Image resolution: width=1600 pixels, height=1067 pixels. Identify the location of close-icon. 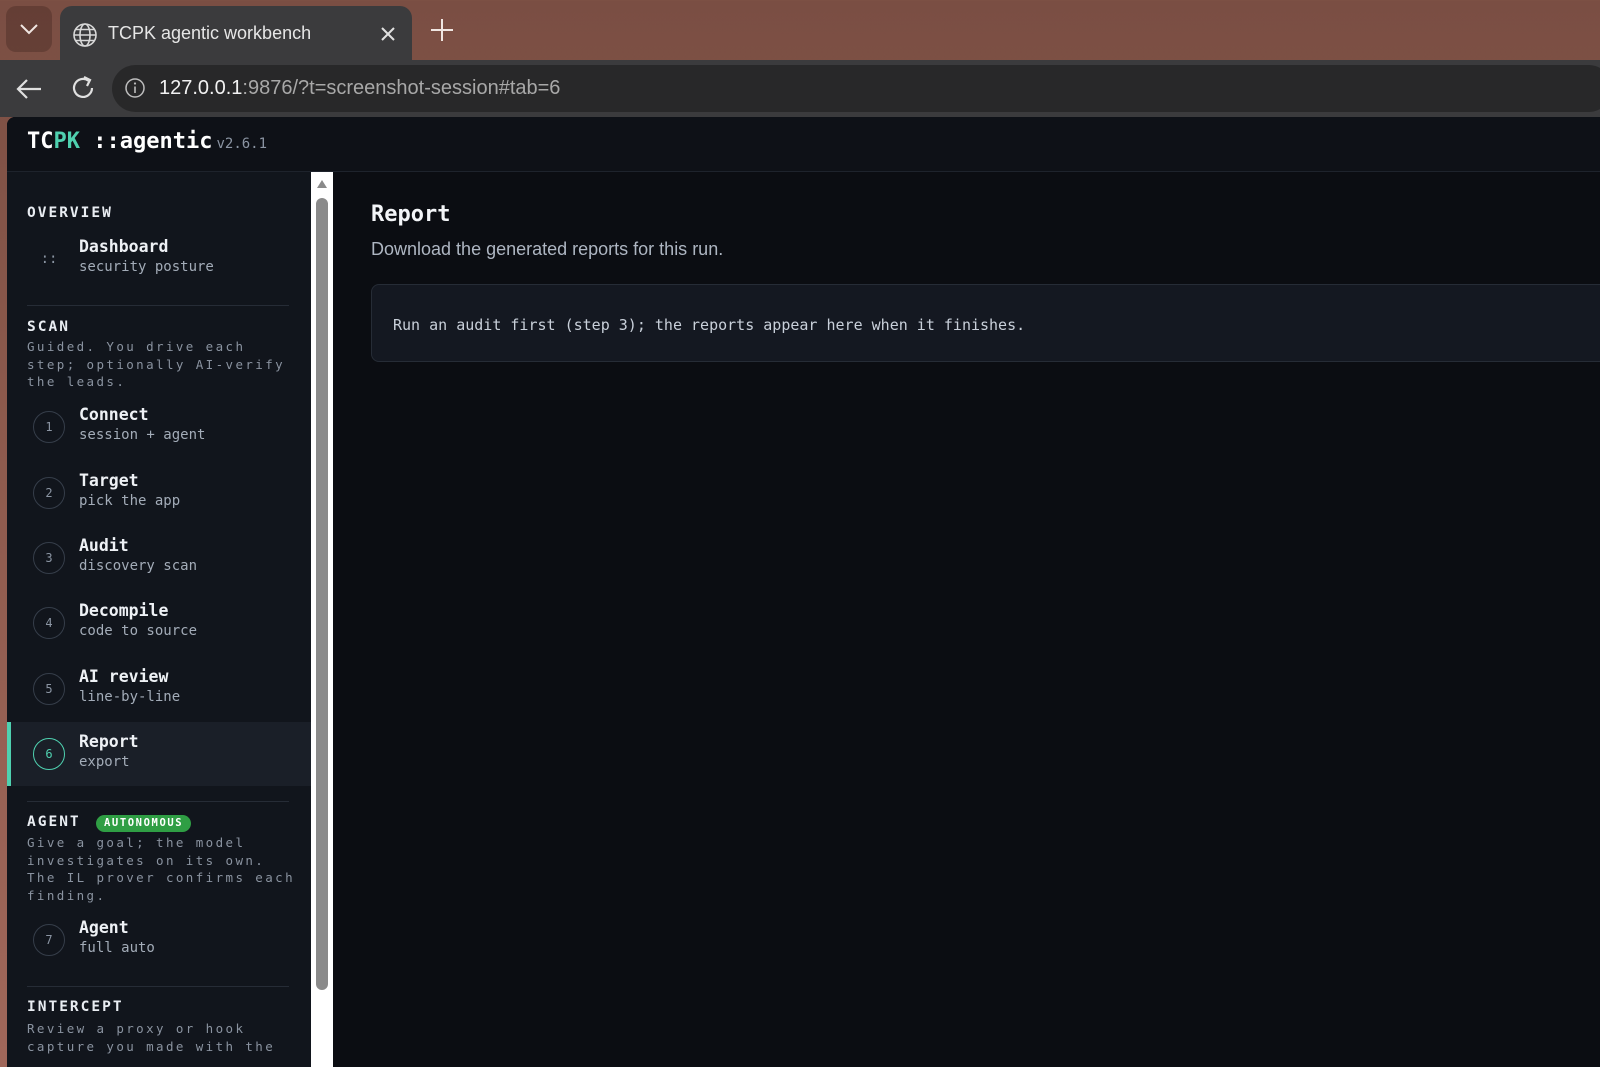
(388, 34).